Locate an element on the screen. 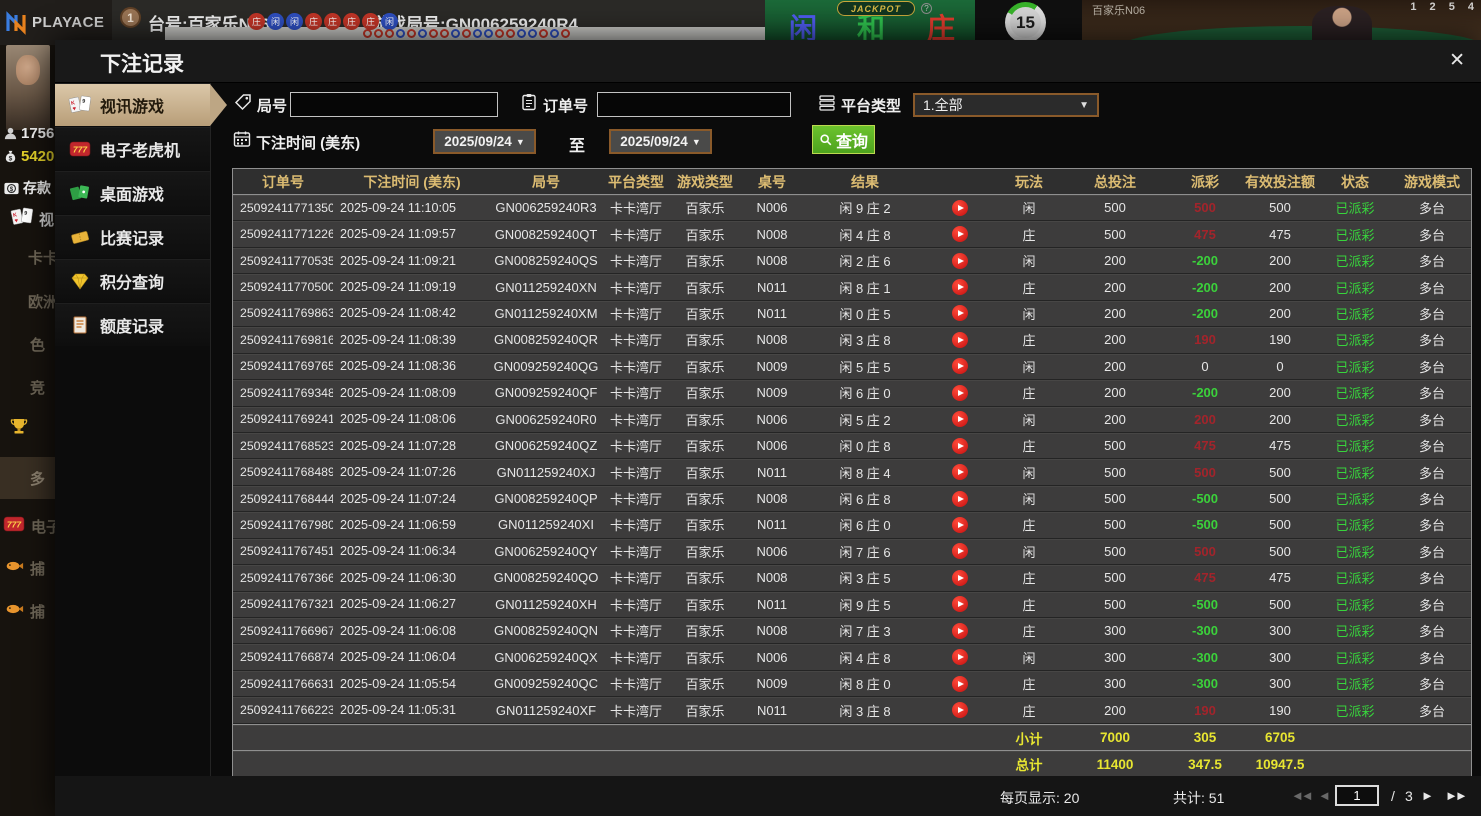  rail-item-label: 欧洲 is located at coordinates (41, 302).